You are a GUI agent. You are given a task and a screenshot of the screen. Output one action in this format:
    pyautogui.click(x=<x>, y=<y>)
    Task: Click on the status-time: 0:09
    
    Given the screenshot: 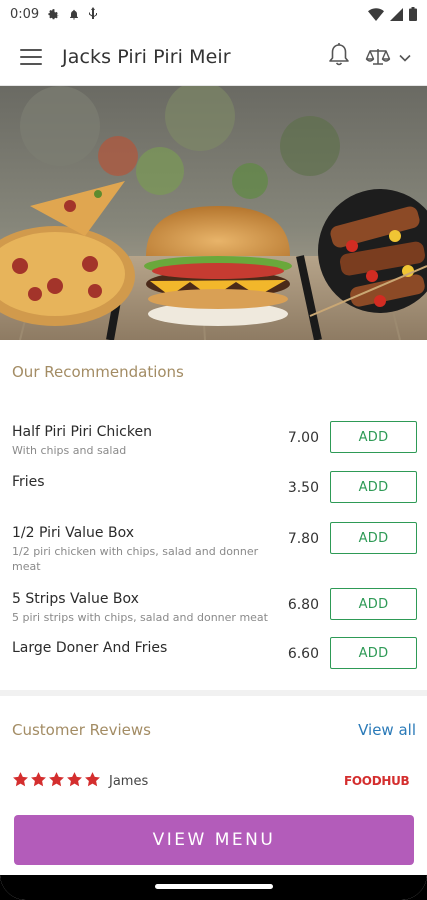 What is the action you would take?
    pyautogui.click(x=25, y=14)
    